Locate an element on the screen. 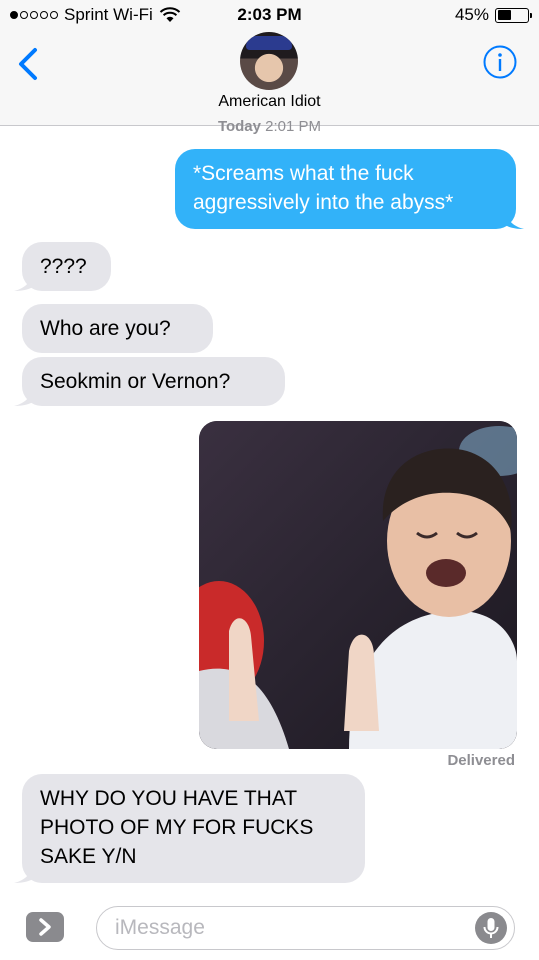 The height and width of the screenshot is (960, 539). battery-percent: 45% is located at coordinates (471, 14).